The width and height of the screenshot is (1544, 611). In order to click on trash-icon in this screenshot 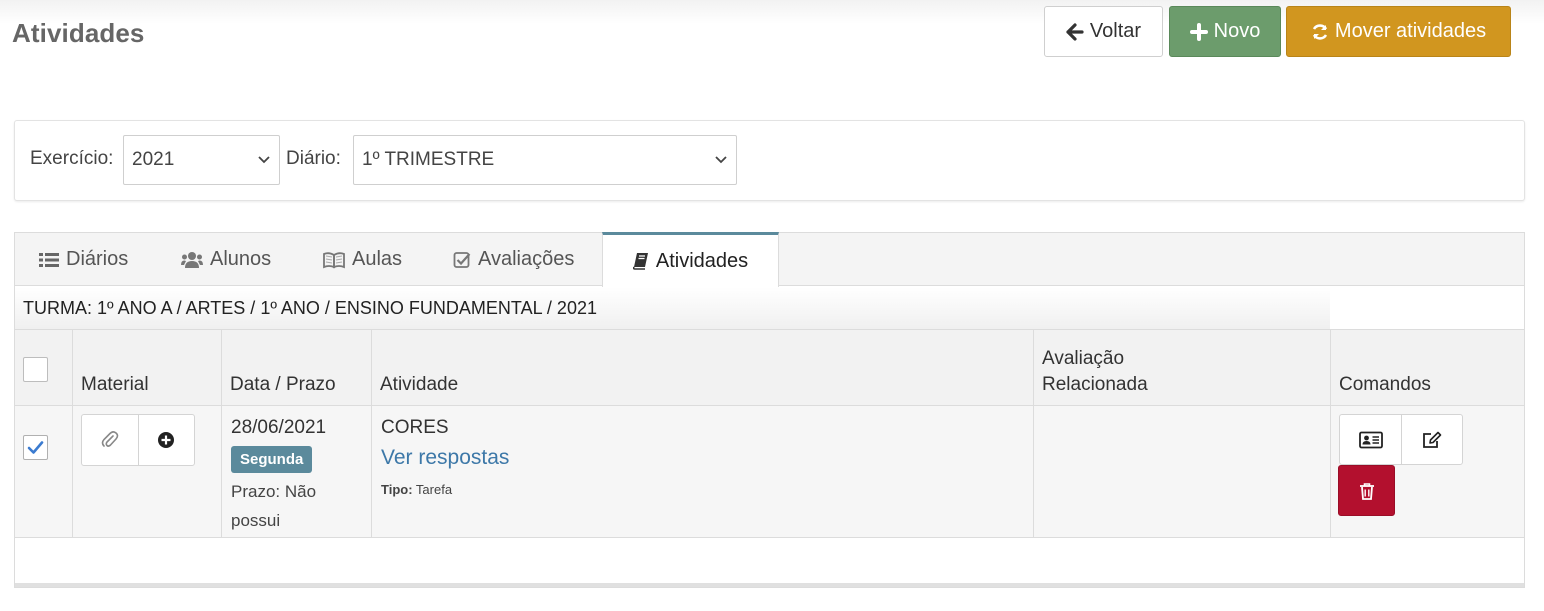, I will do `click(1366, 491)`.